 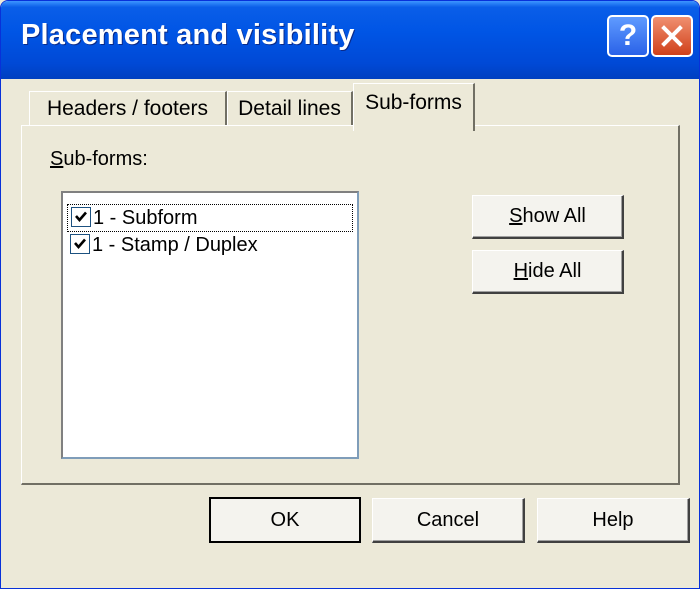 What do you see at coordinates (548, 217) in the screenshot?
I see `show-all-button: Show All` at bounding box center [548, 217].